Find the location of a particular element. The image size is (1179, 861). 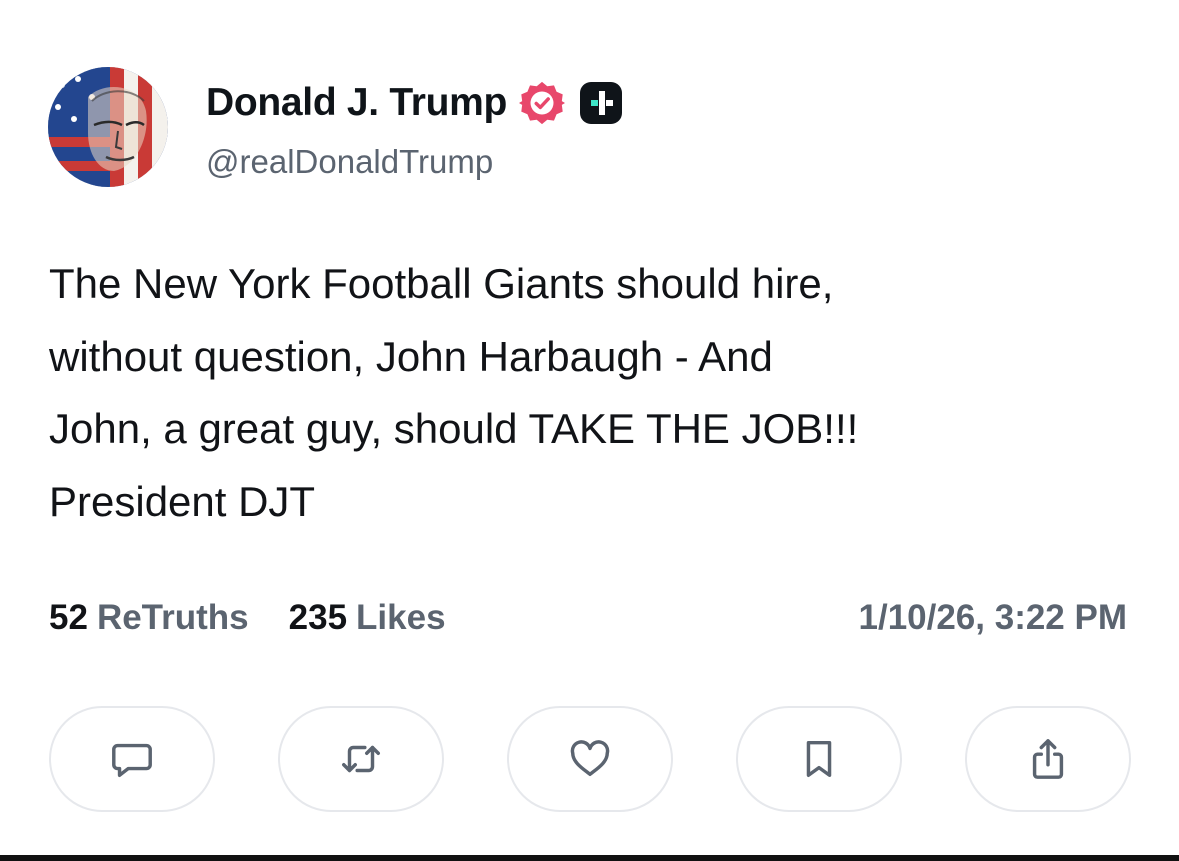

like-icon is located at coordinates (590, 758).